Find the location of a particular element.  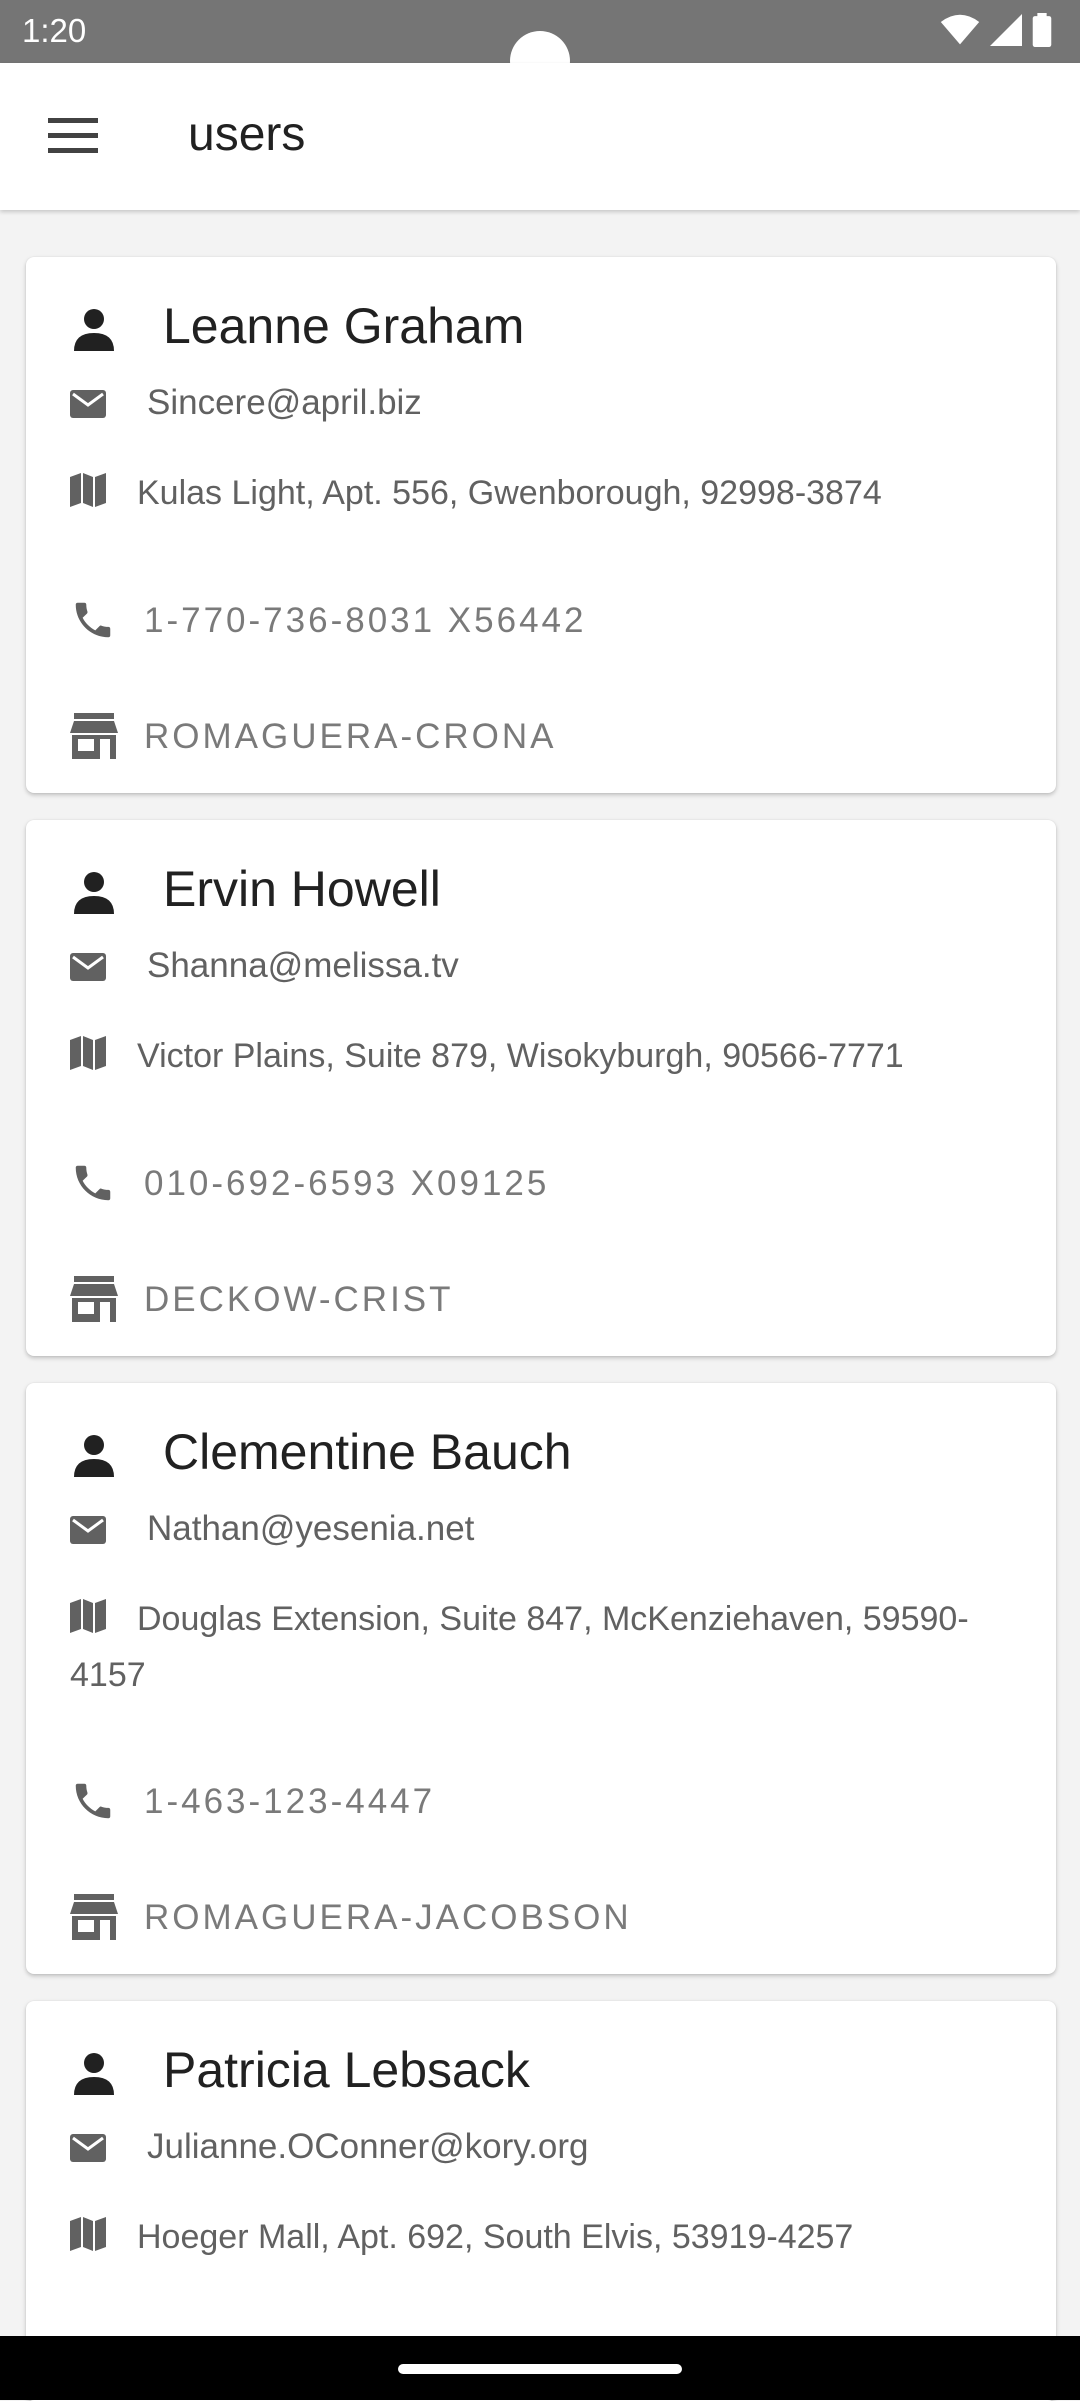

page-title: users is located at coordinates (247, 134).